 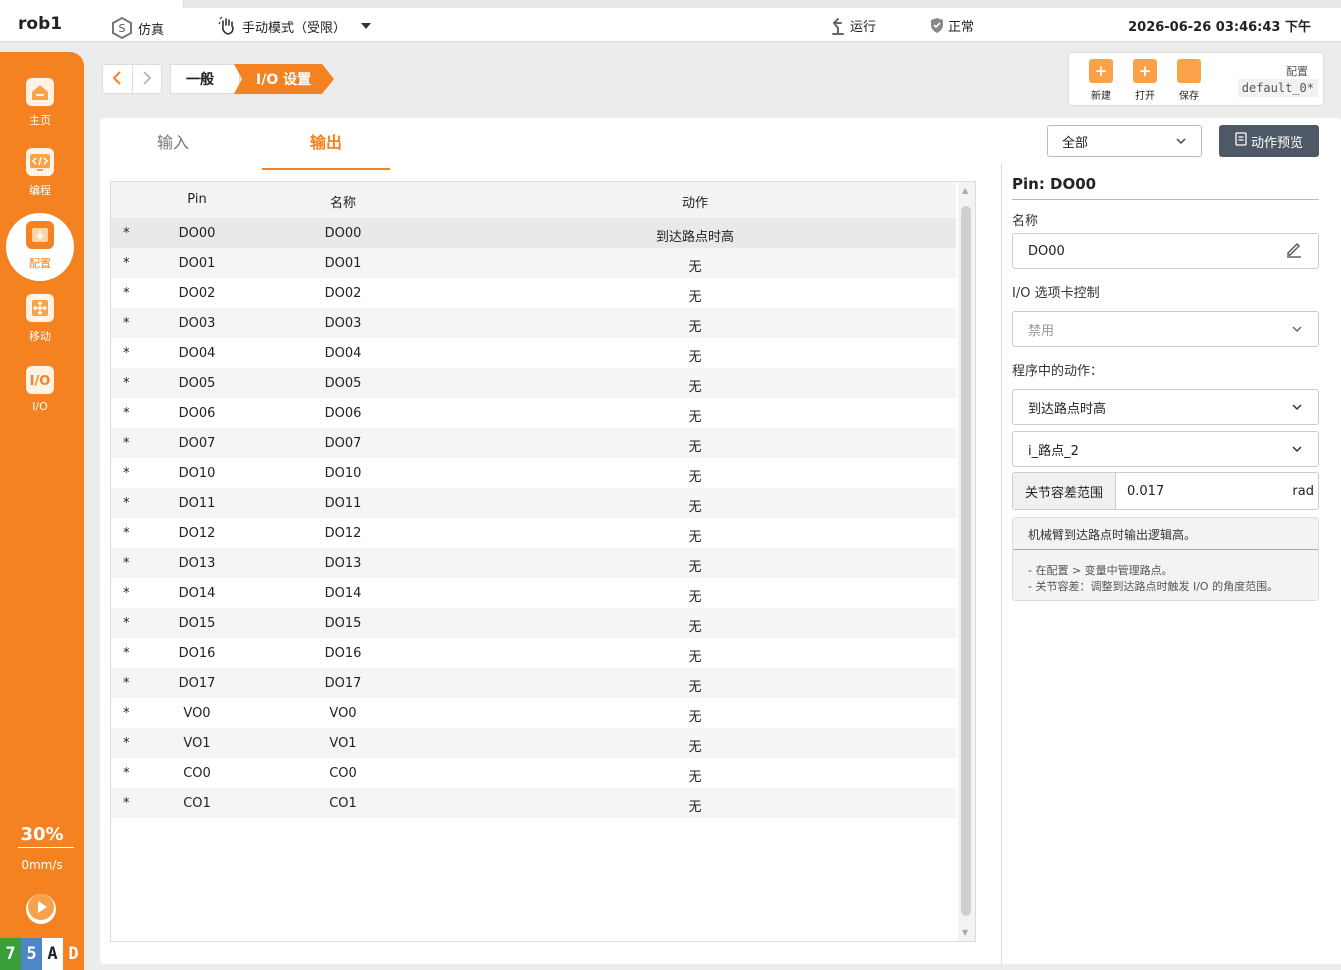 What do you see at coordinates (1124, 141) in the screenshot?
I see `filter-select: 全部` at bounding box center [1124, 141].